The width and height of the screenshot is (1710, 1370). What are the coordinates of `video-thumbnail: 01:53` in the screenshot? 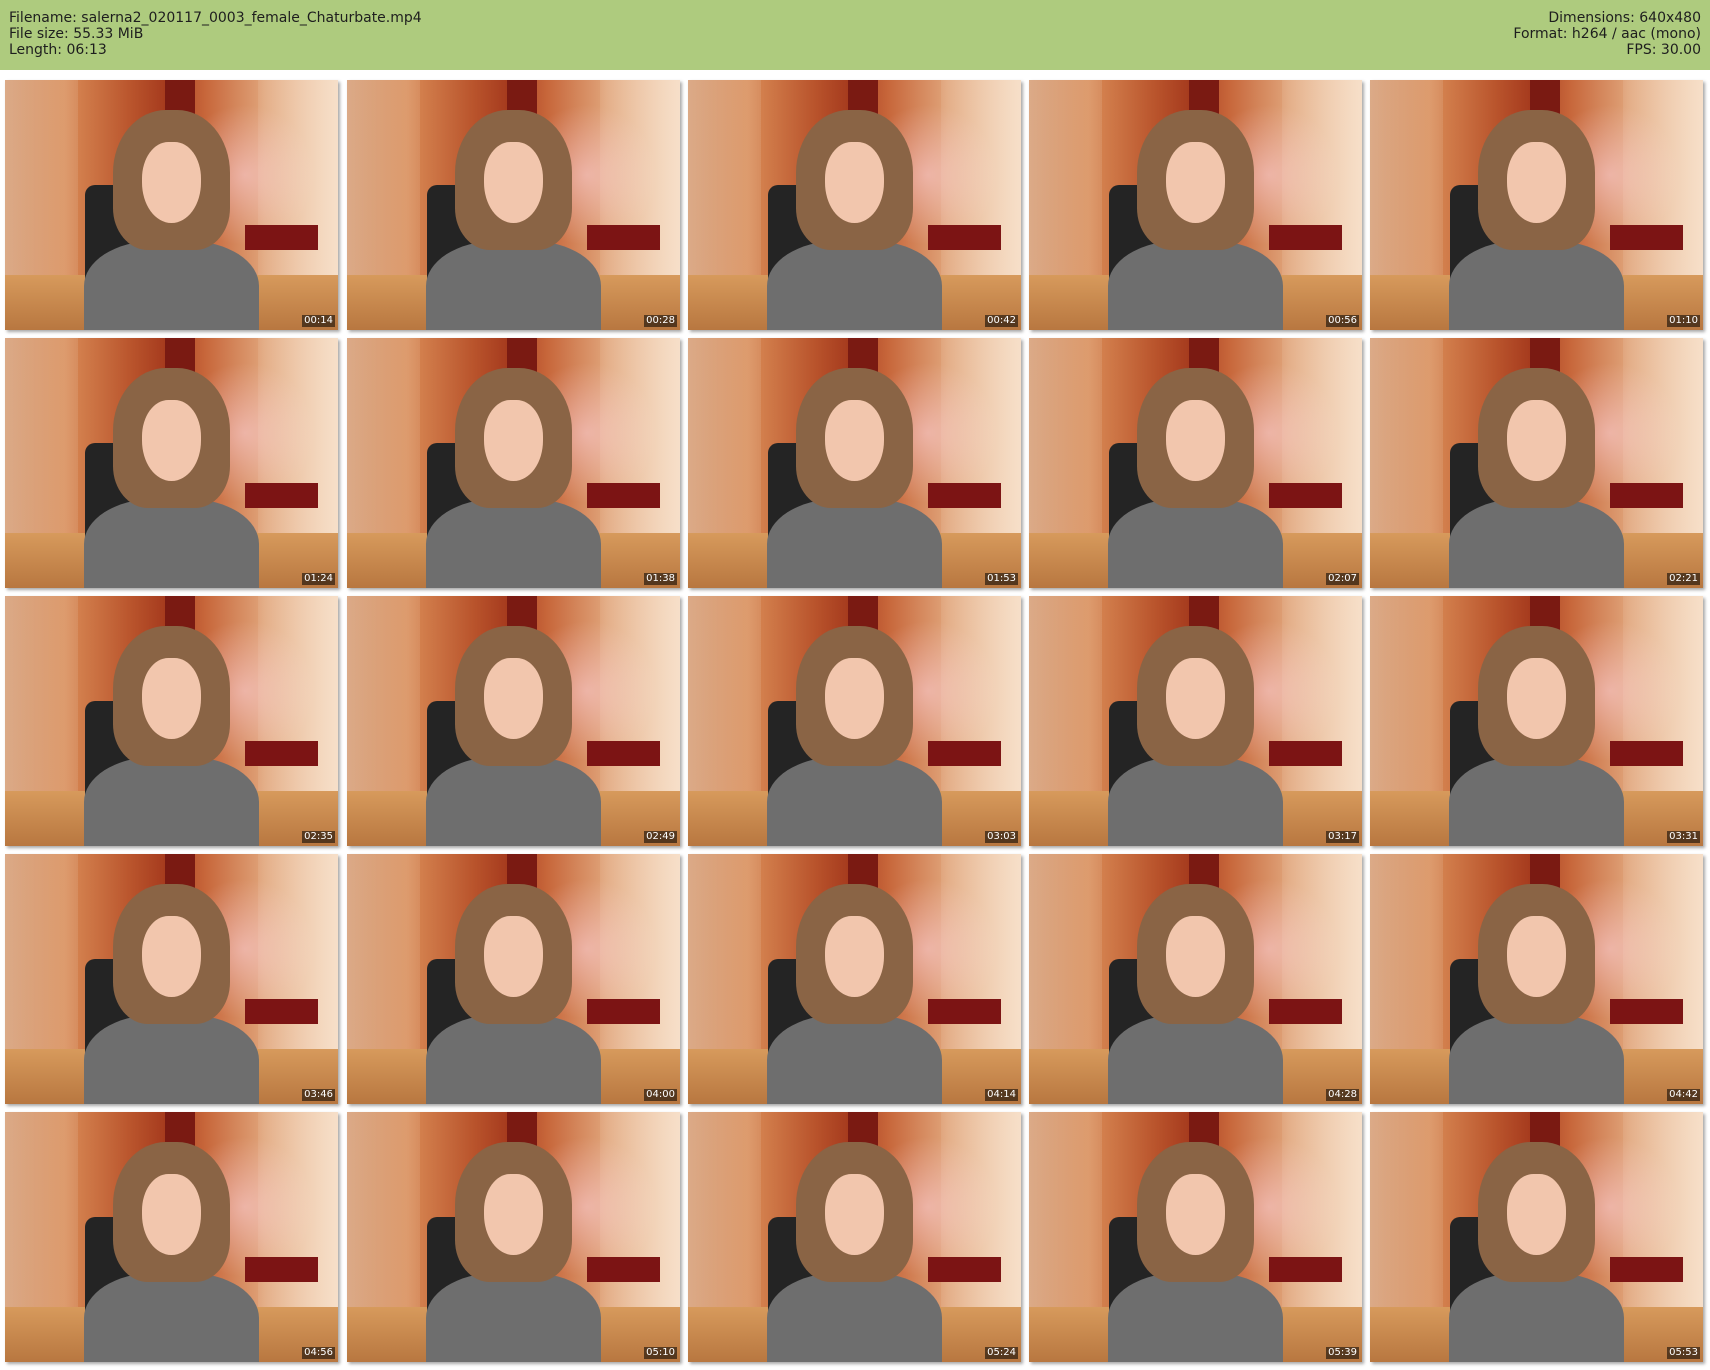 It's located at (854, 463).